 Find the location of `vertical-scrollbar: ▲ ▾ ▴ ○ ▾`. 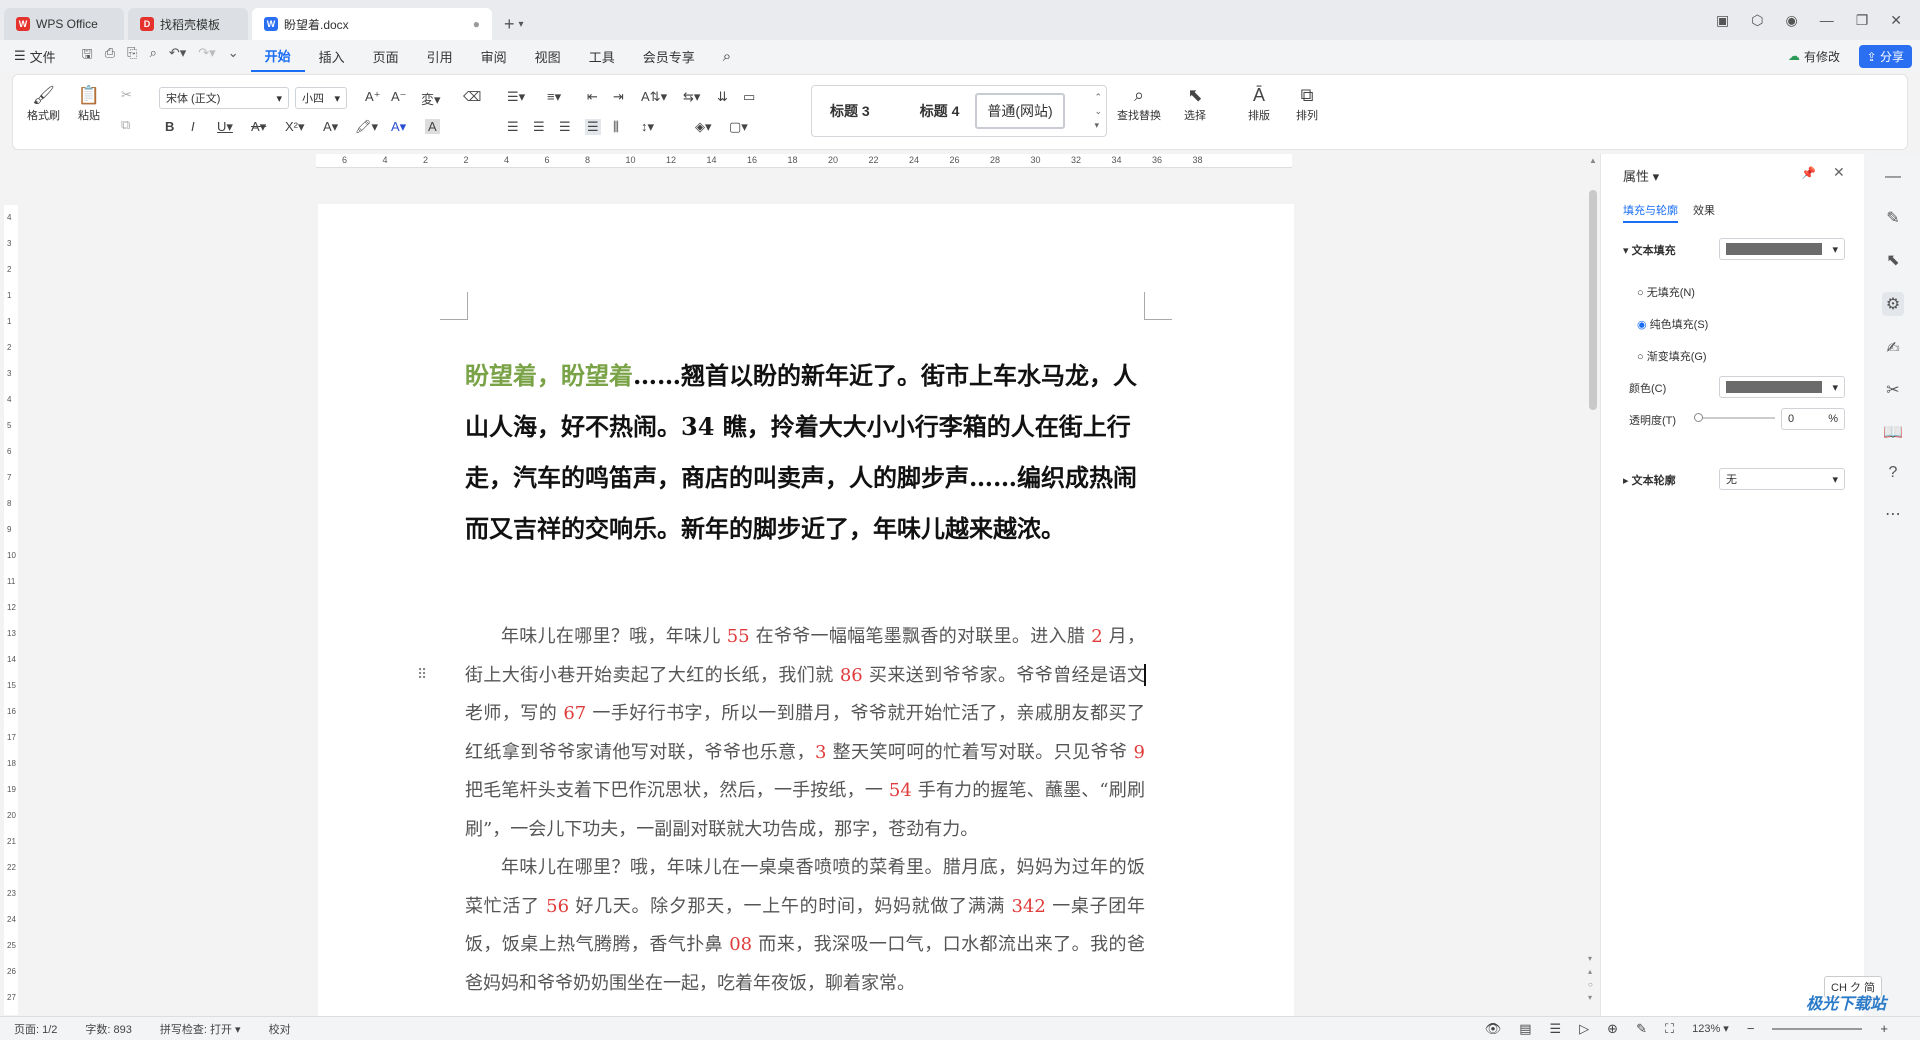

vertical-scrollbar: ▲ ▾ ▴ ○ ▾ is located at coordinates (1593, 585).